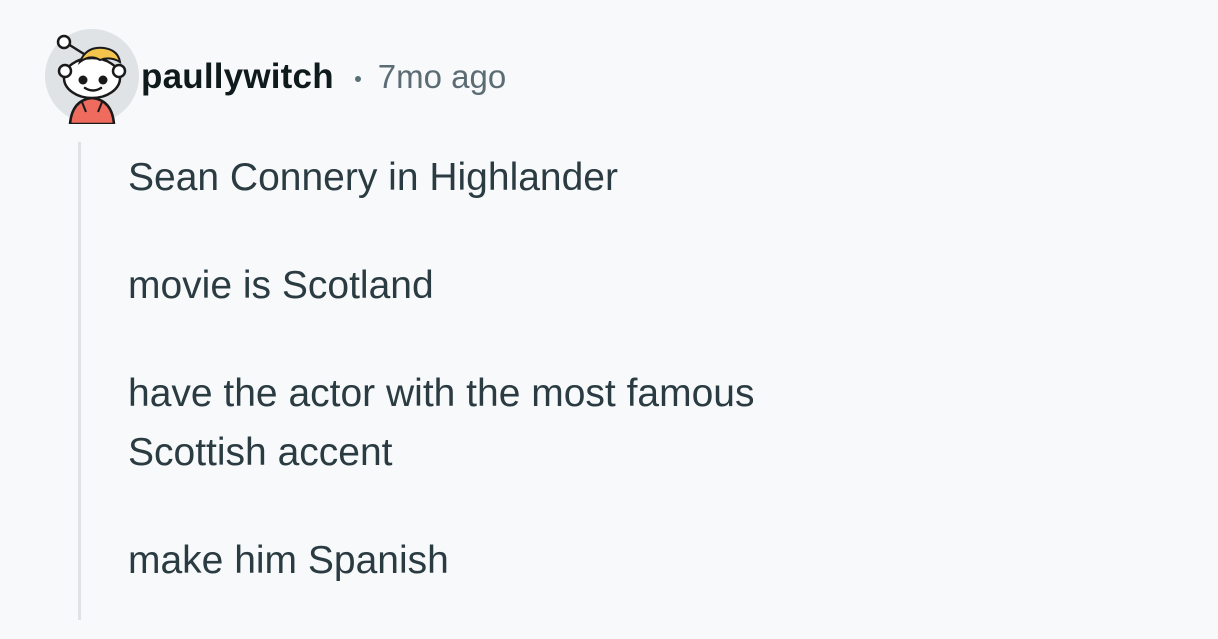  Describe the element at coordinates (357, 79) in the screenshot. I see `dot-separator-icon` at that location.